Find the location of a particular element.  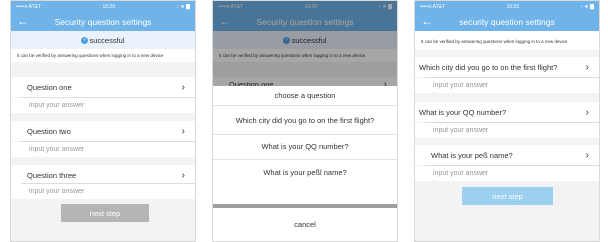

page-title: Security question settings is located at coordinates (103, 21).